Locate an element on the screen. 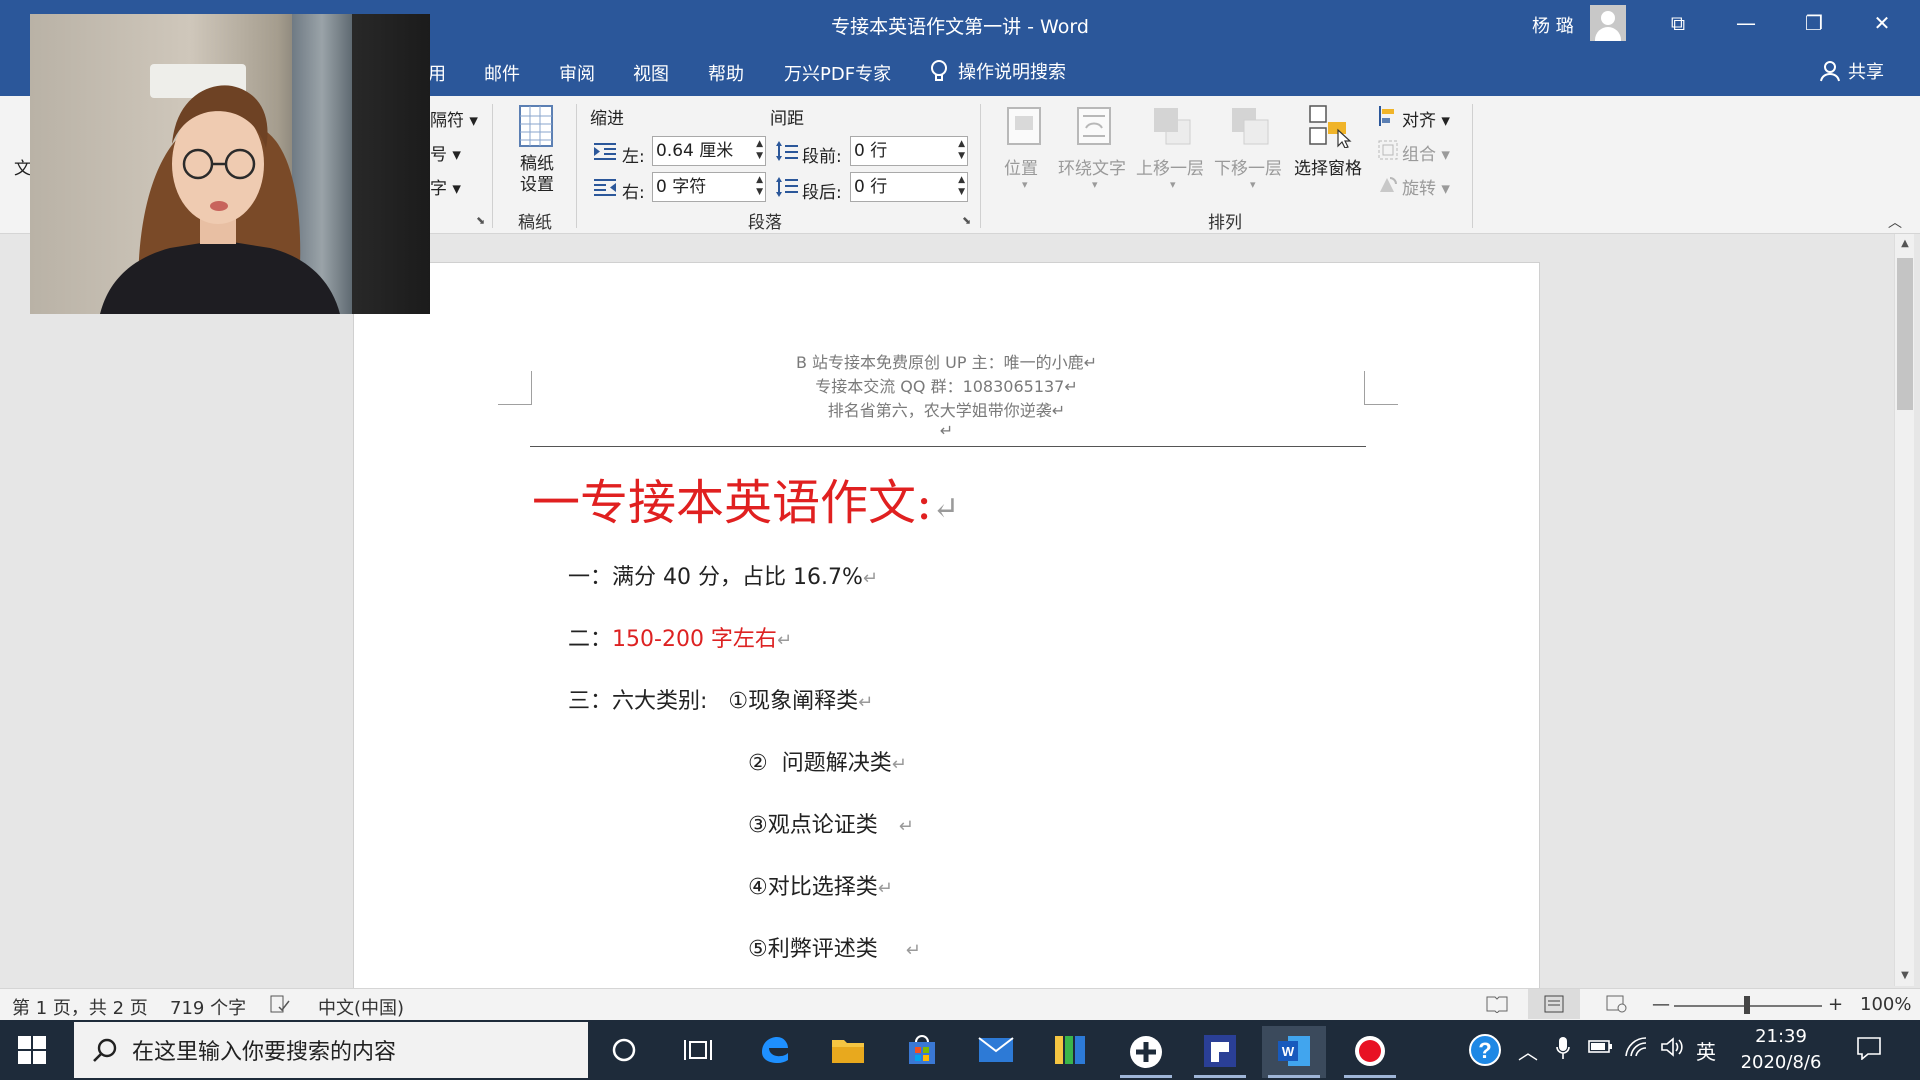  store-icon is located at coordinates (922, 1052).